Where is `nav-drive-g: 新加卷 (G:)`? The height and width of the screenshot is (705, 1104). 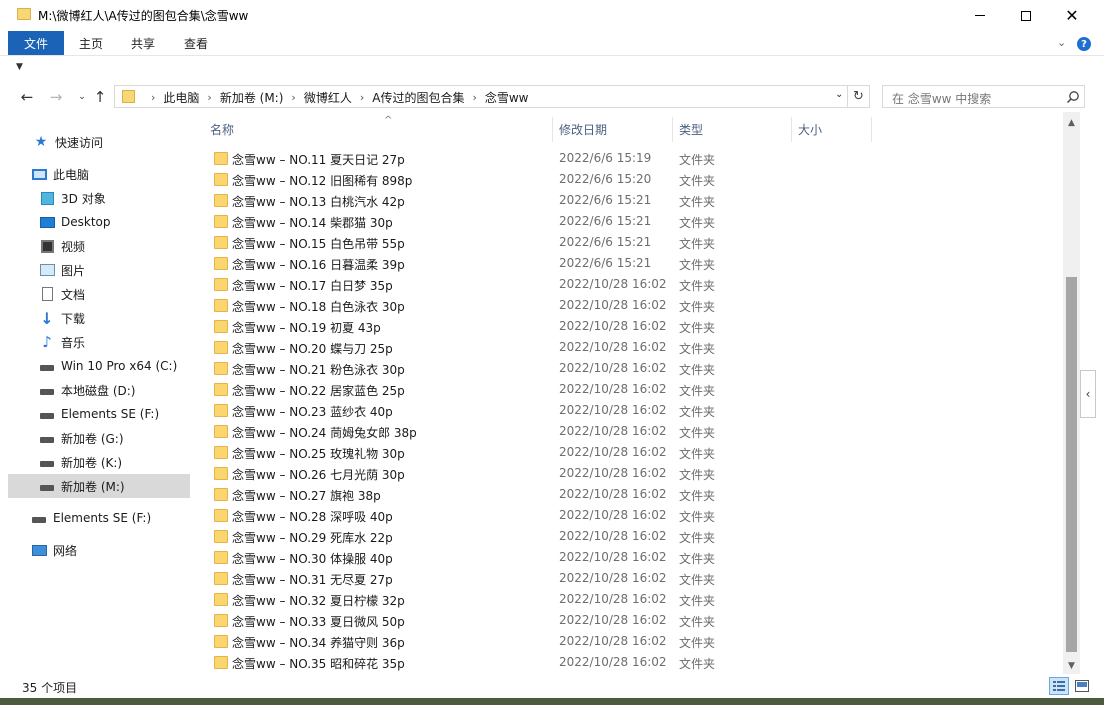 nav-drive-g: 新加卷 (G:) is located at coordinates (81, 438).